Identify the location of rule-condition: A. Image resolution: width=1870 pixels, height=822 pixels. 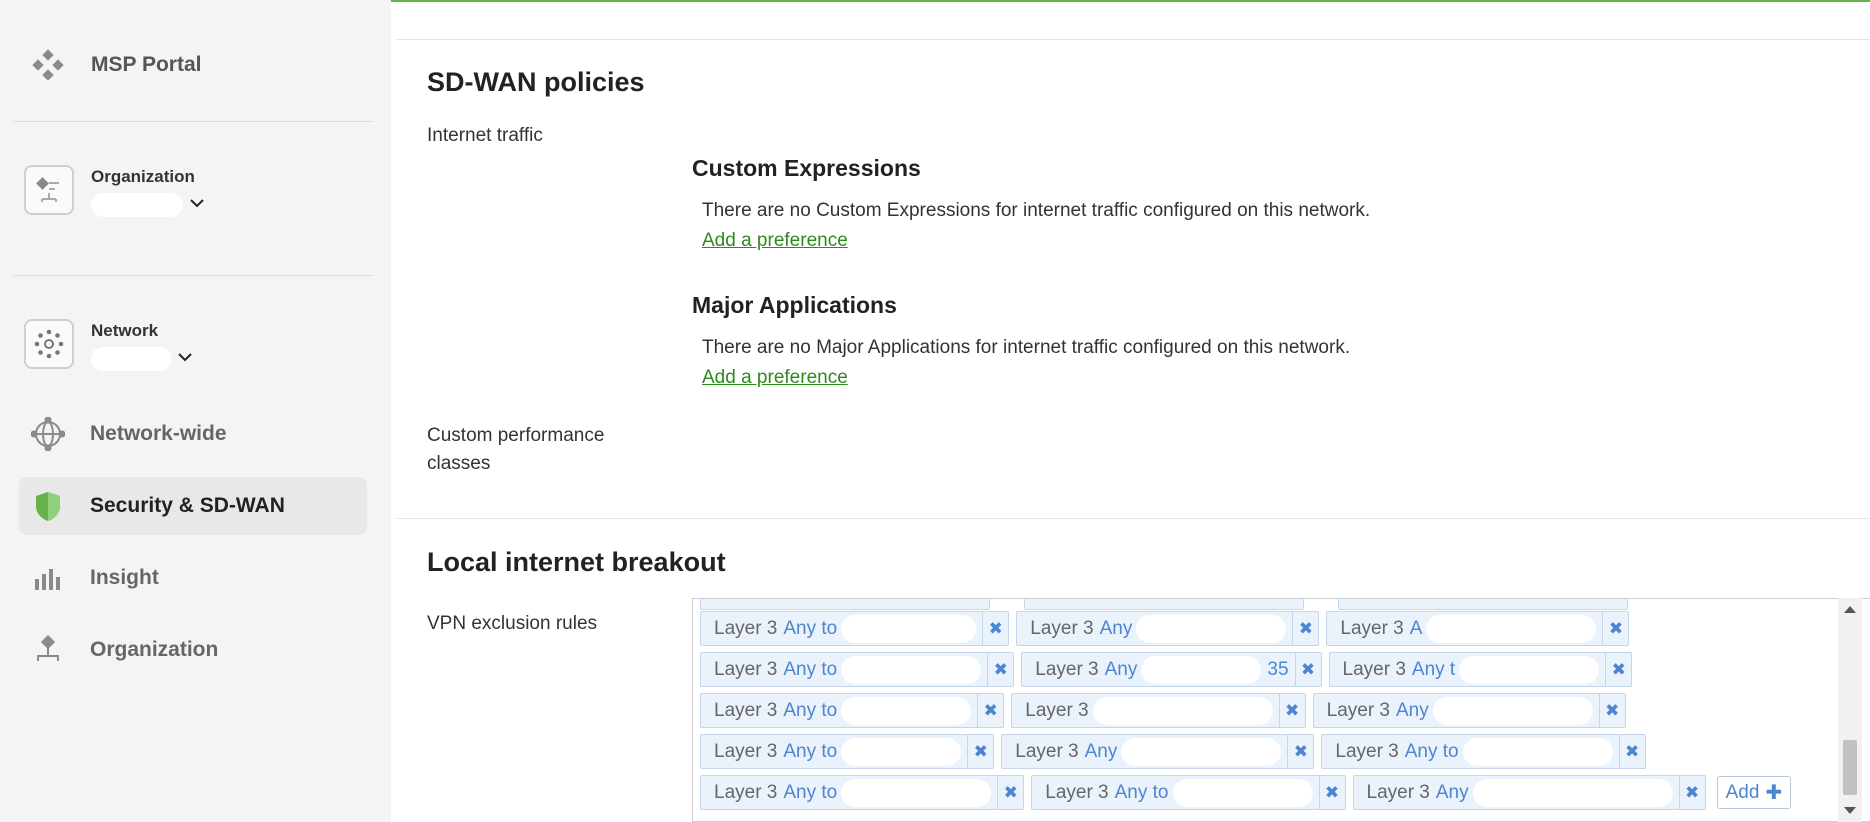
(1416, 628).